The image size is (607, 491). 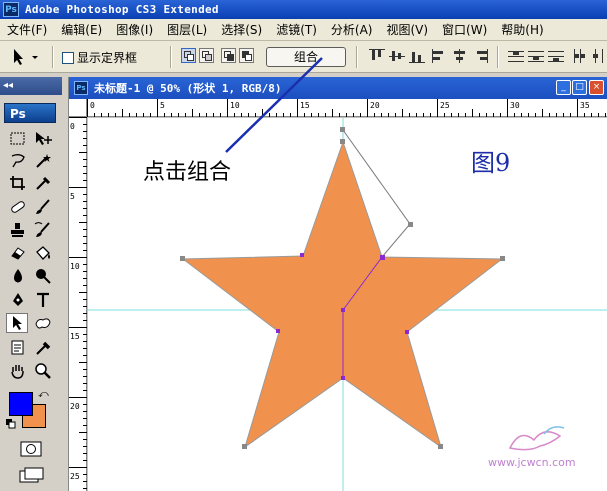 What do you see at coordinates (21, 404) in the screenshot?
I see `foreground-color-swatch` at bounding box center [21, 404].